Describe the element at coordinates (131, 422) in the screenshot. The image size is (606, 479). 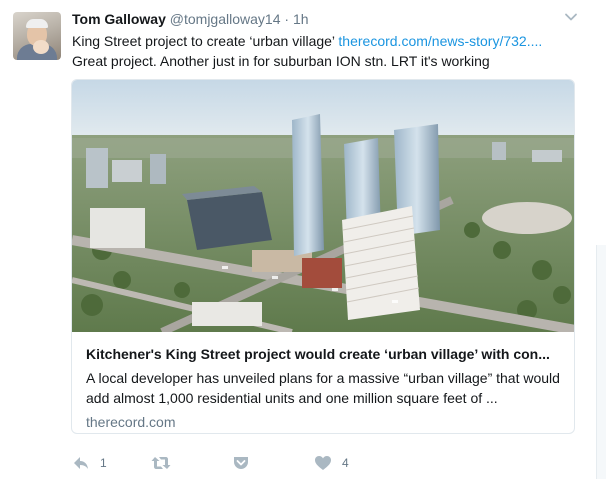
I see `card-domain: therecord.com` at that location.